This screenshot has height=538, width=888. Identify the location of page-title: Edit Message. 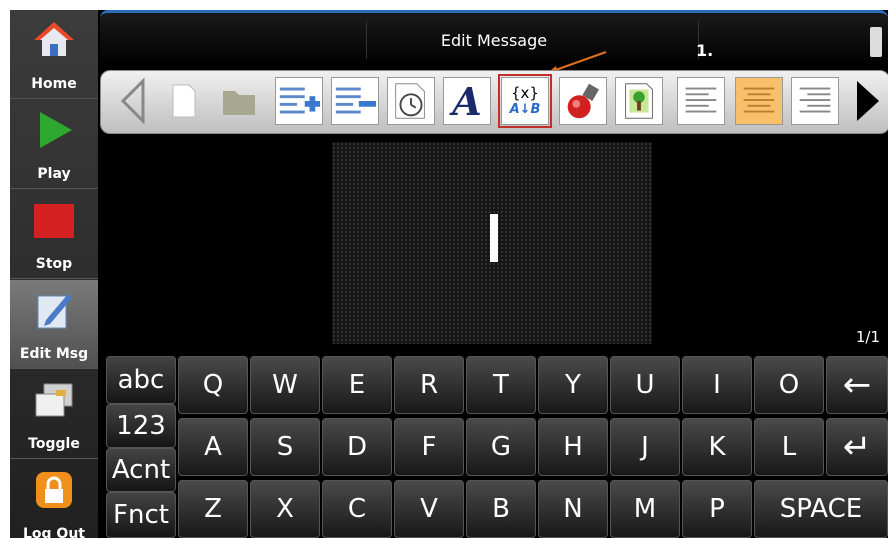
(494, 40).